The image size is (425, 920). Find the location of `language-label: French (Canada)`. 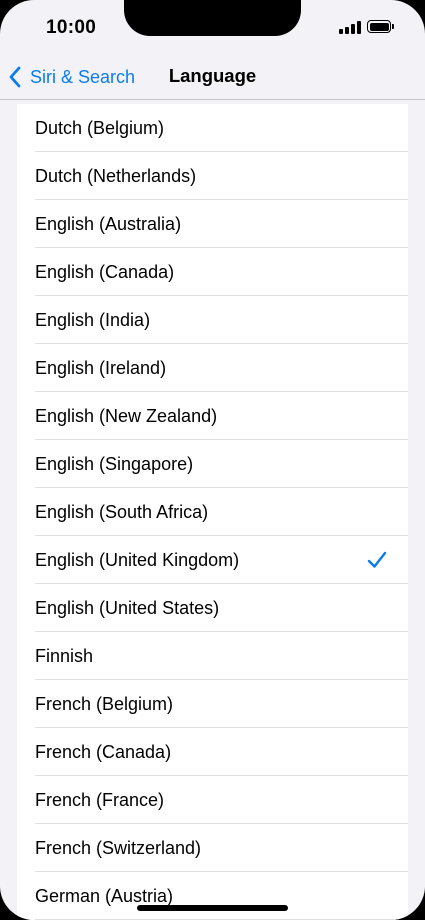

language-label: French (Canada) is located at coordinates (103, 752).